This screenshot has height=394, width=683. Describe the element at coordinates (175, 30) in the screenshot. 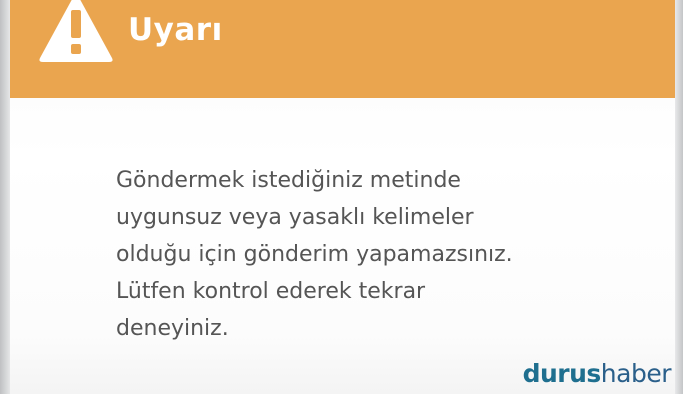

I see `dialog-title: Uyarı` at that location.